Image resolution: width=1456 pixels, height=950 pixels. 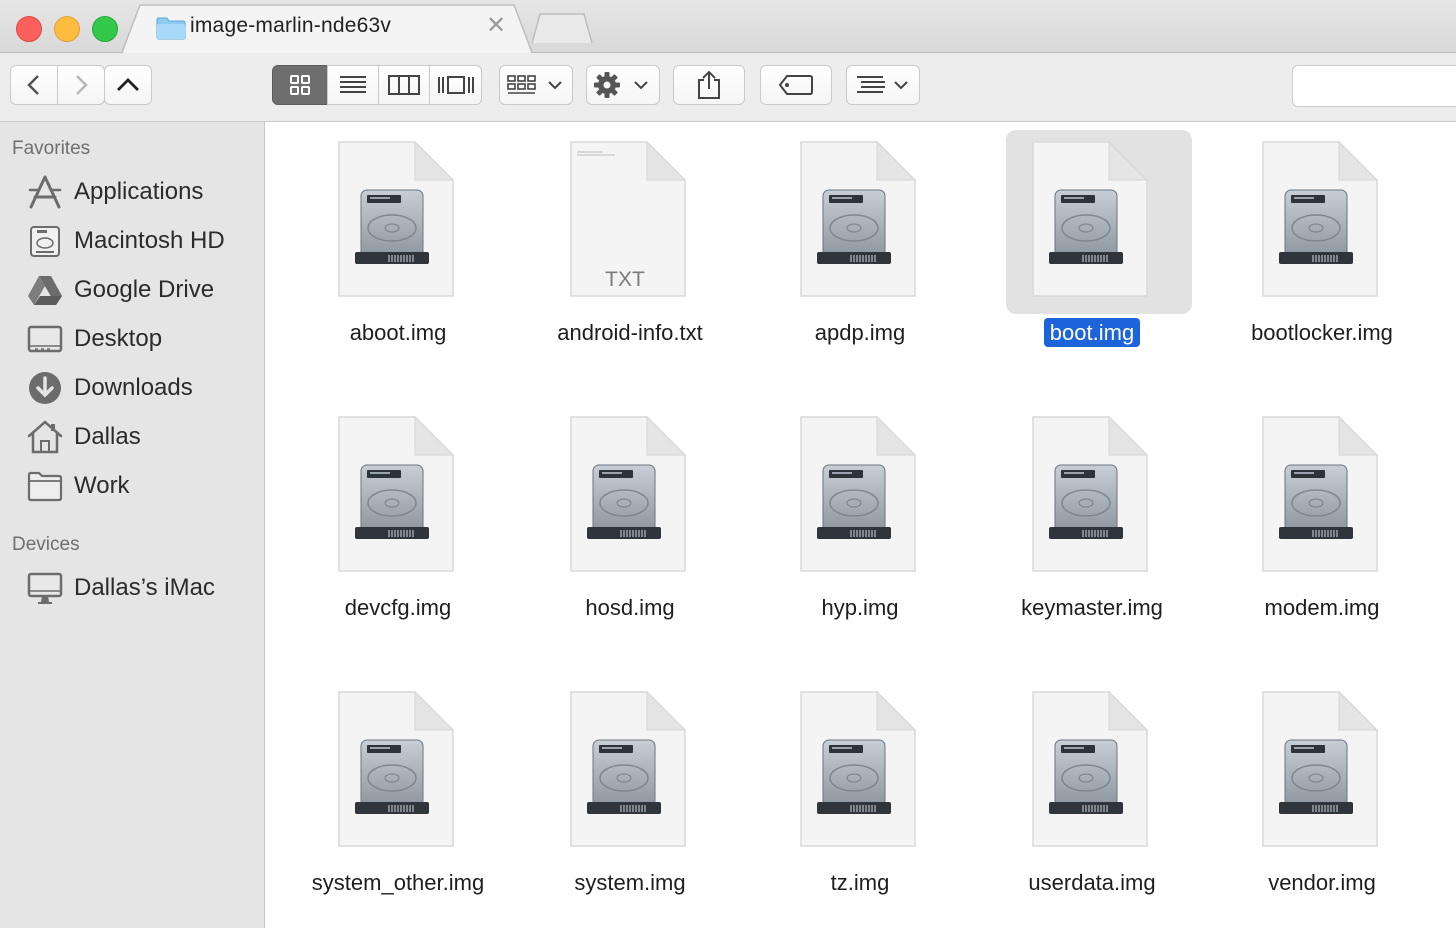 I want to click on chevron-right-icon, so click(x=82, y=85).